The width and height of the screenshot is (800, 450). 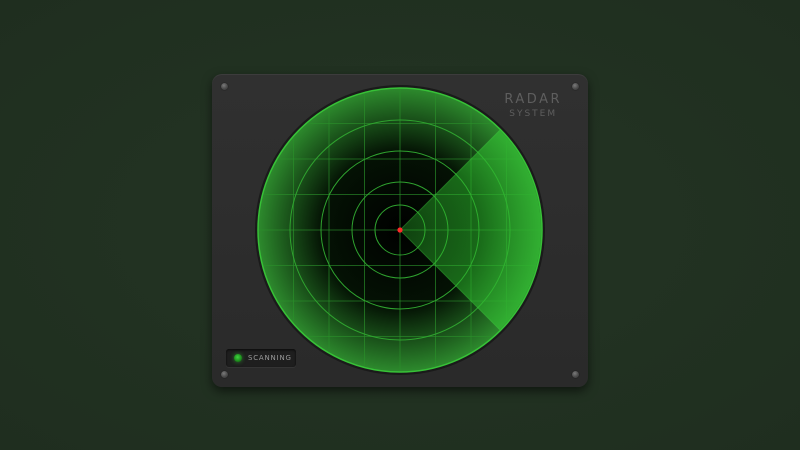 I want to click on status-indicator: SCANNING, so click(x=261, y=358).